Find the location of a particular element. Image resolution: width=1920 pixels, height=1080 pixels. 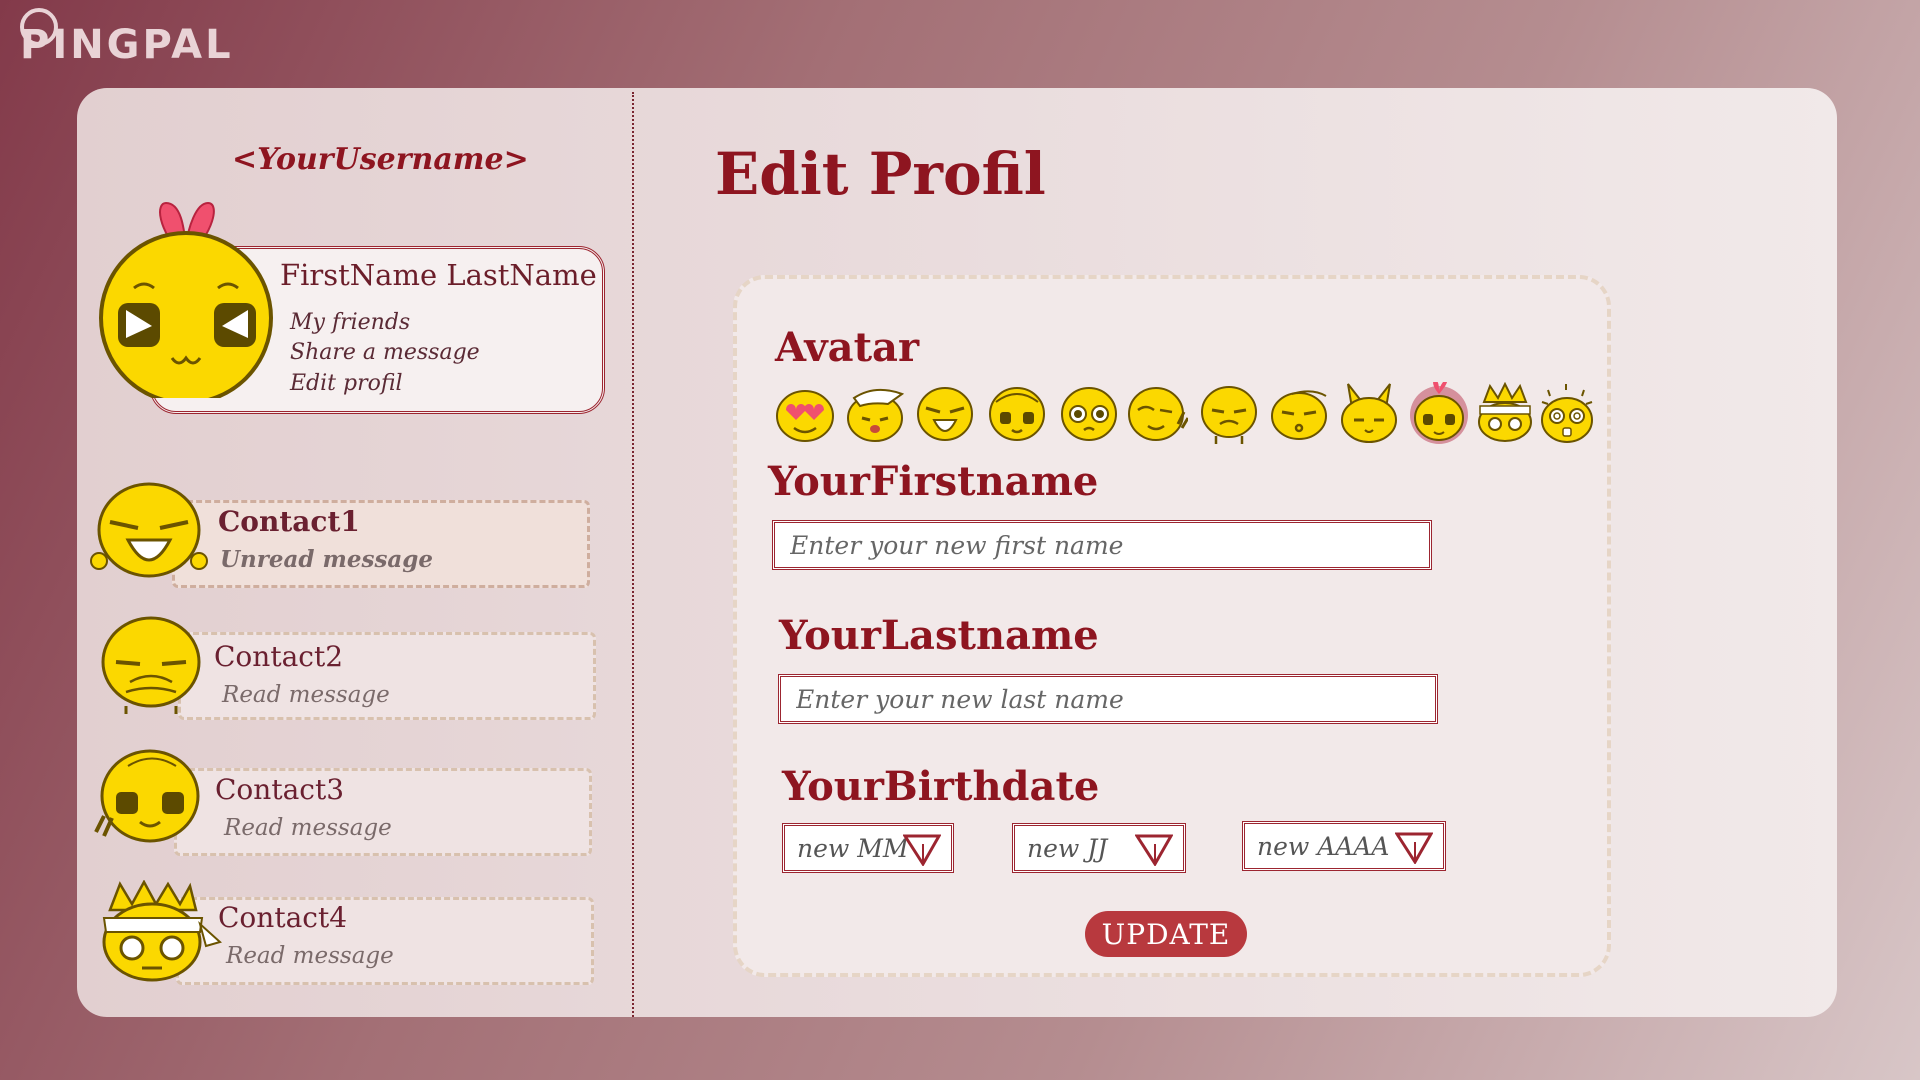

birth-day-select: new JJ is located at coordinates (1099, 848).